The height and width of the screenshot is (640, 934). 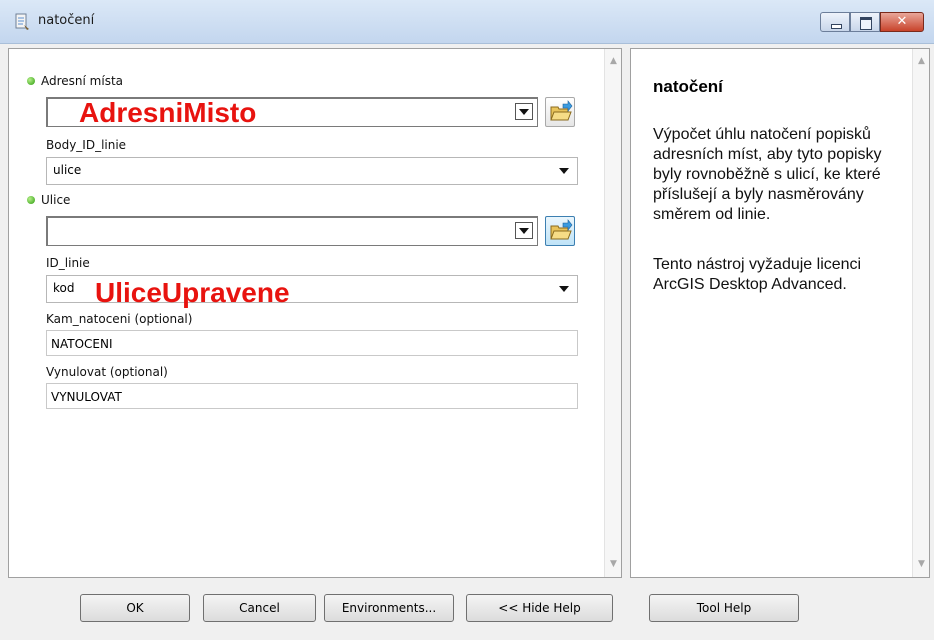 I want to click on minimize-button, so click(x=835, y=22).